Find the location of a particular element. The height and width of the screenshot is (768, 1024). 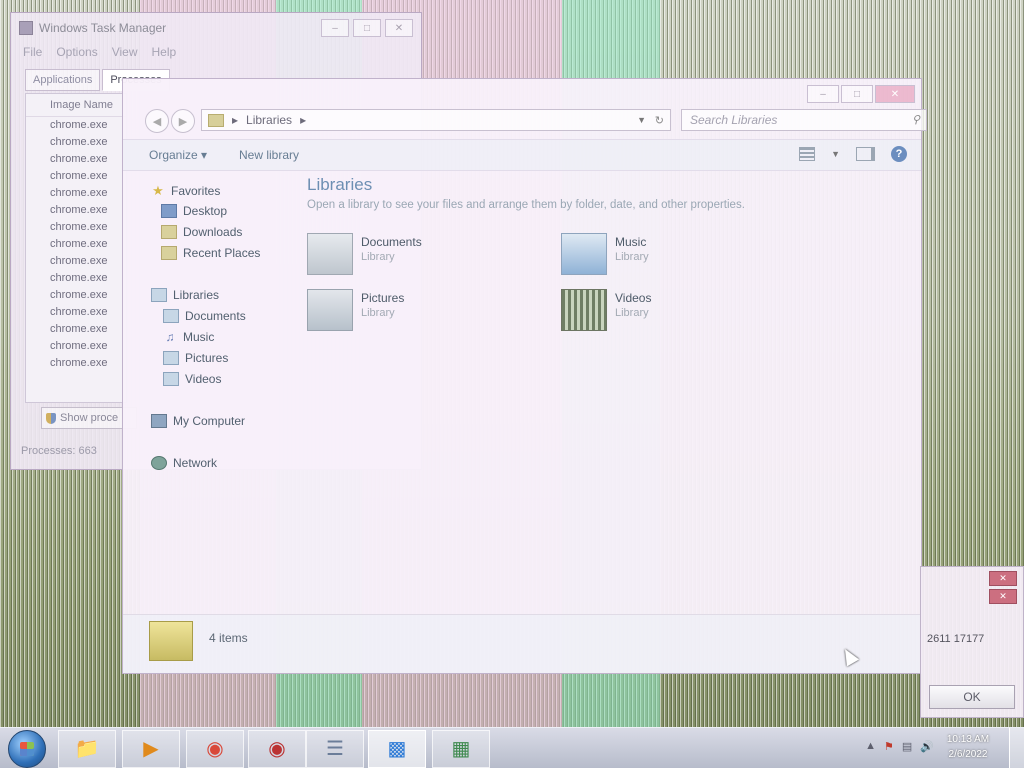

taskbar-app-button: ◉ is located at coordinates (277, 749).